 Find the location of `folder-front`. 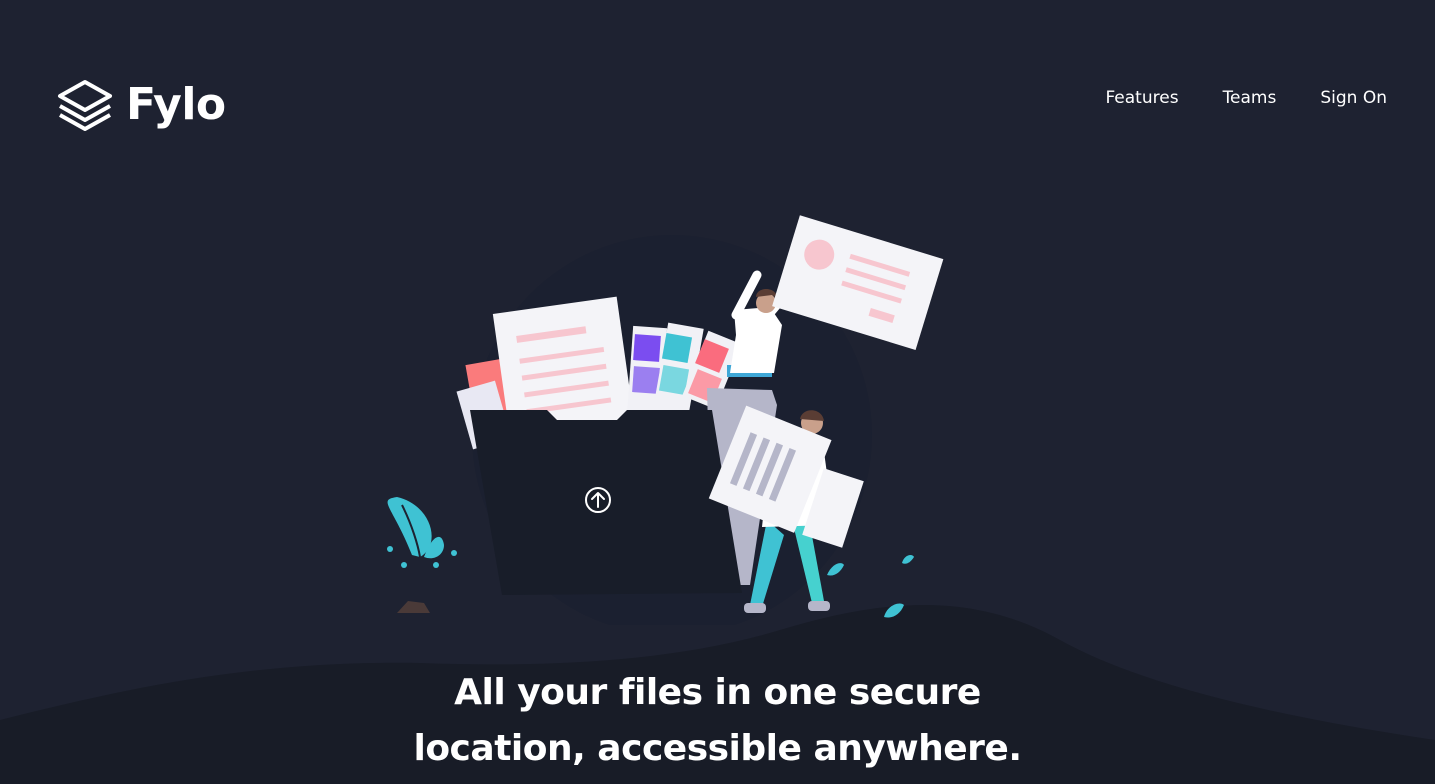

folder-front is located at coordinates (606, 502).